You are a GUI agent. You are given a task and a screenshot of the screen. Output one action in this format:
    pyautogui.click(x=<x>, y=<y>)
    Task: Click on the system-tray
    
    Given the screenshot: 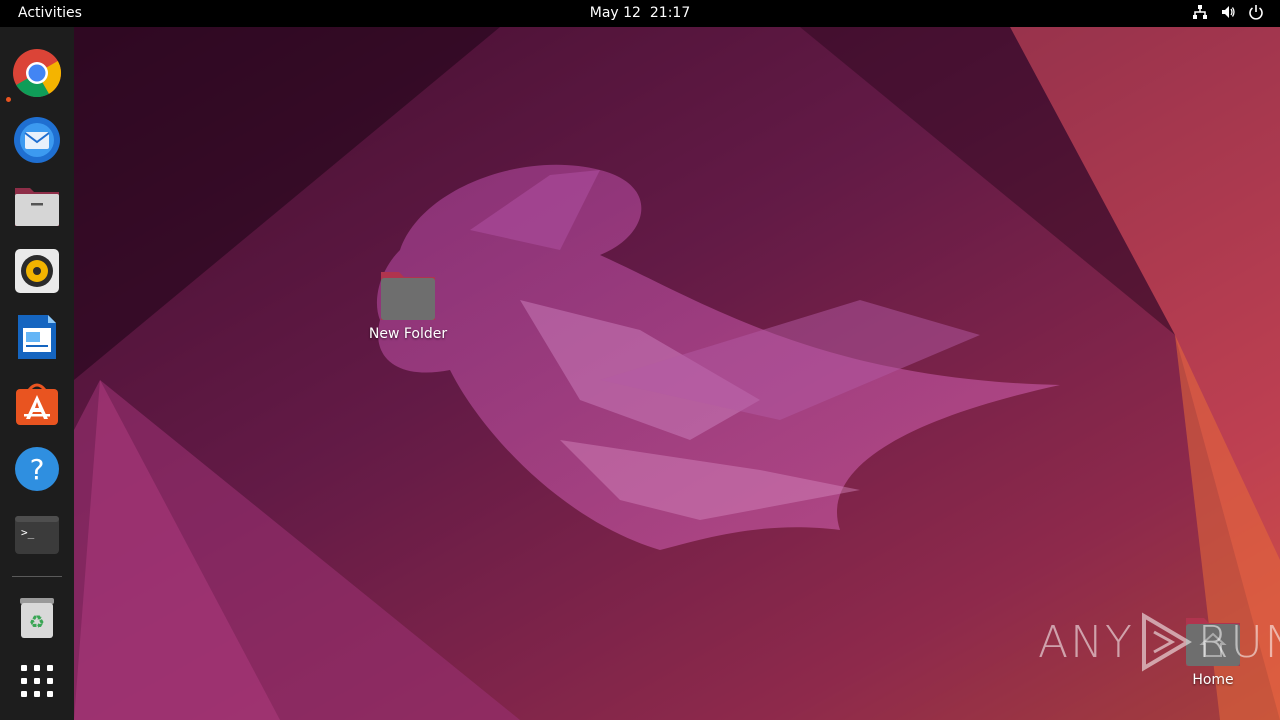 What is the action you would take?
    pyautogui.click(x=1228, y=12)
    